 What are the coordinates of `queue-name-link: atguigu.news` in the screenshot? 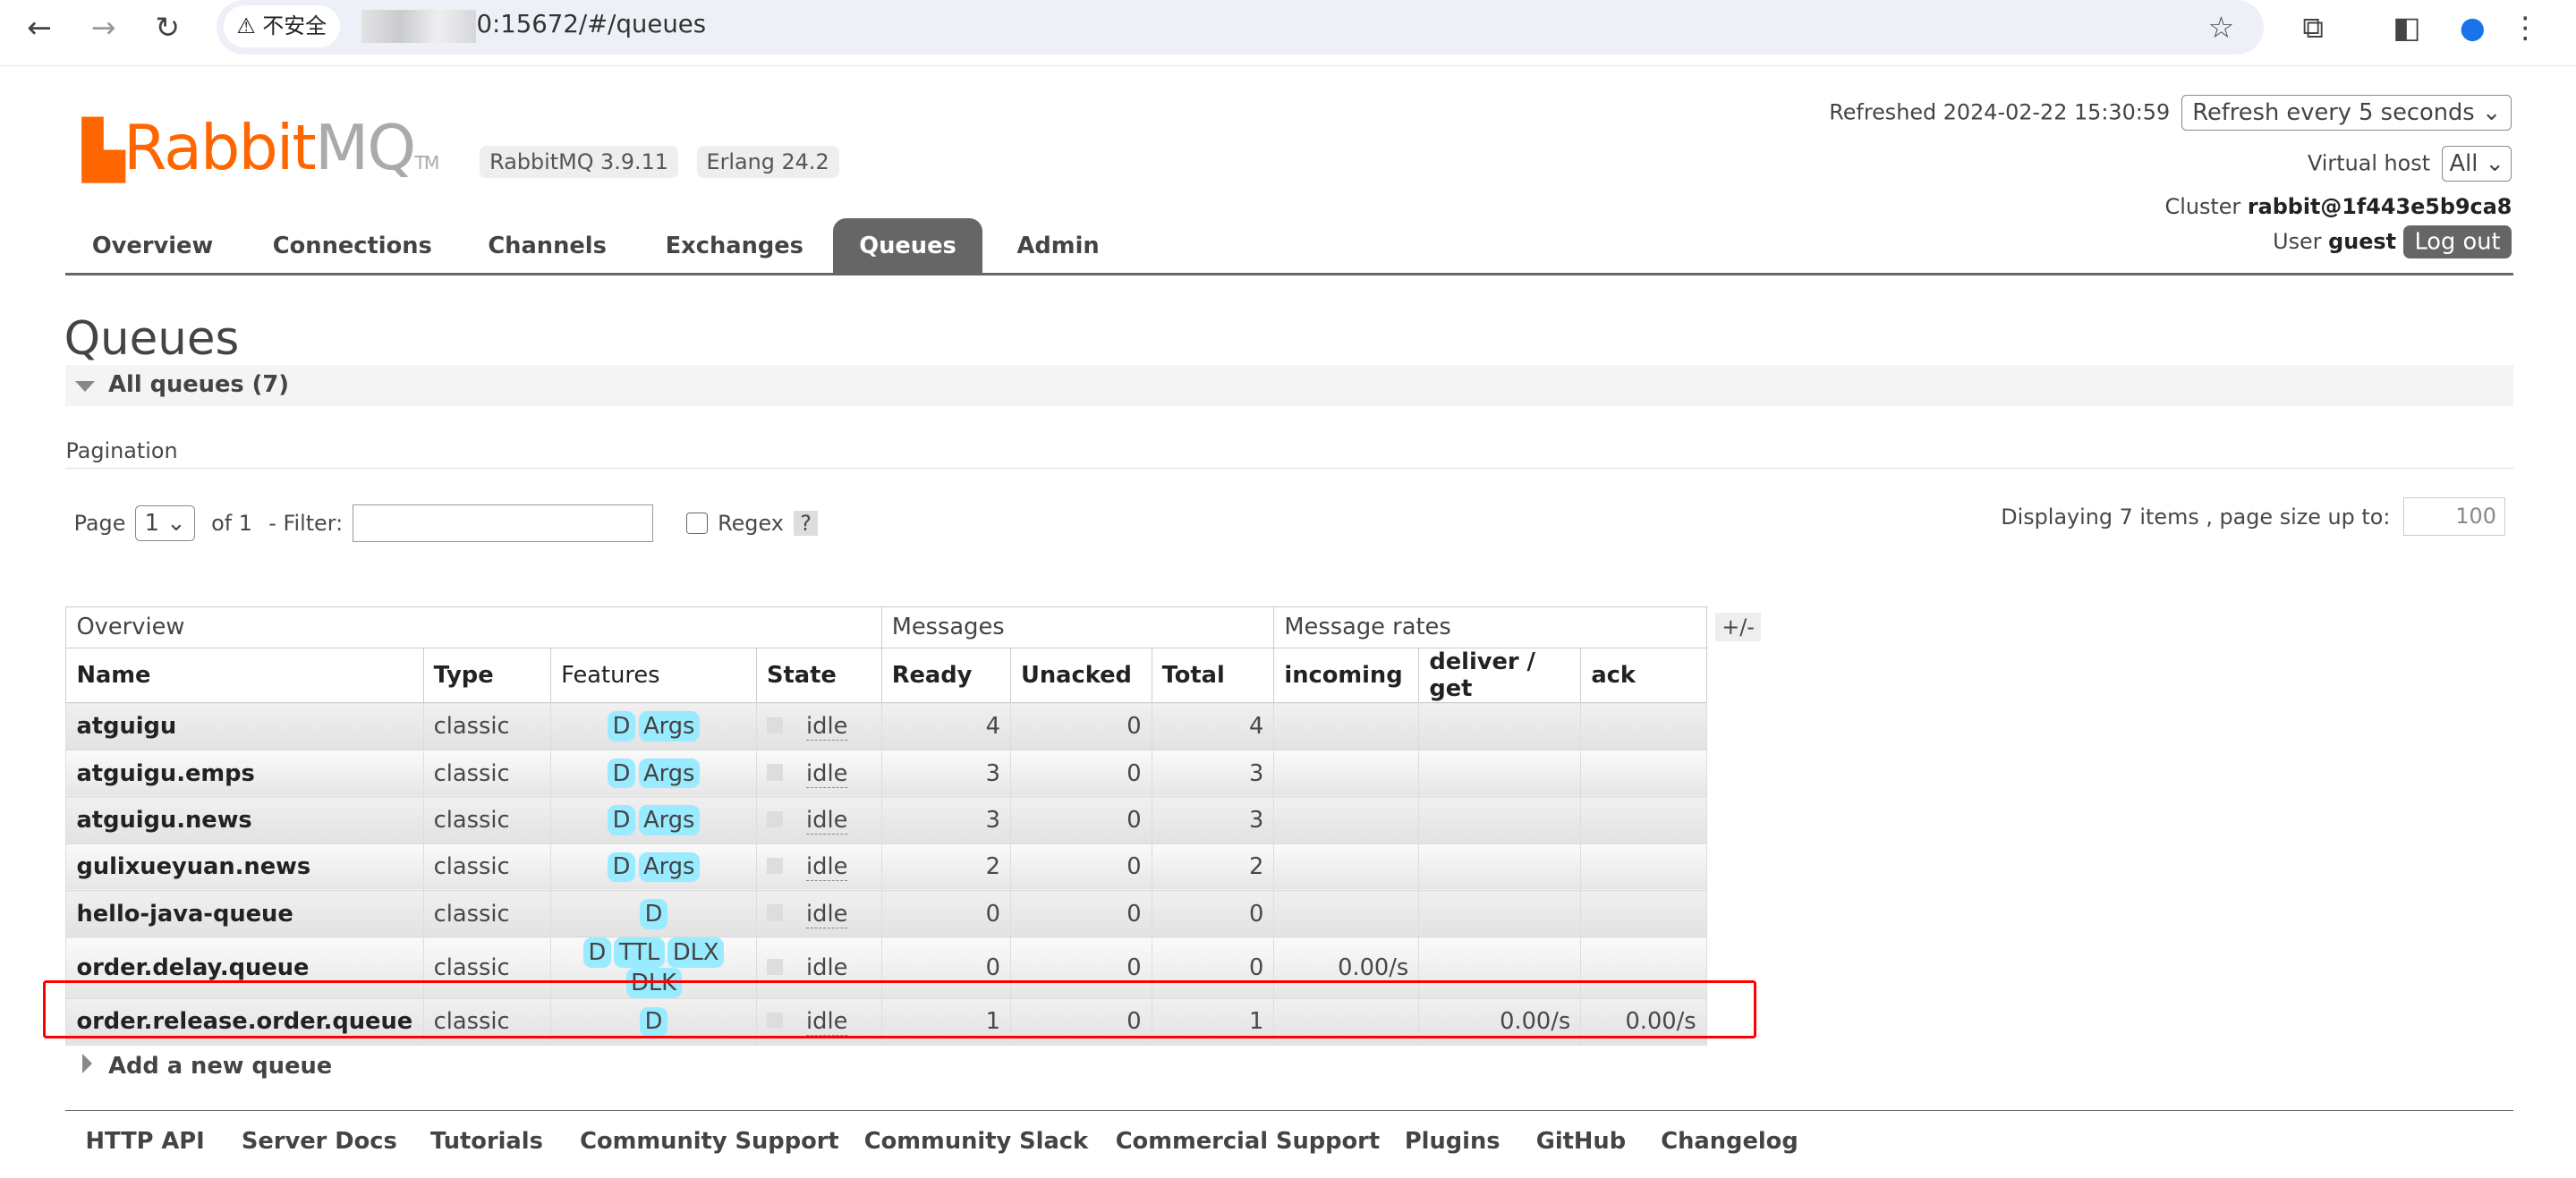 It's located at (244, 820).